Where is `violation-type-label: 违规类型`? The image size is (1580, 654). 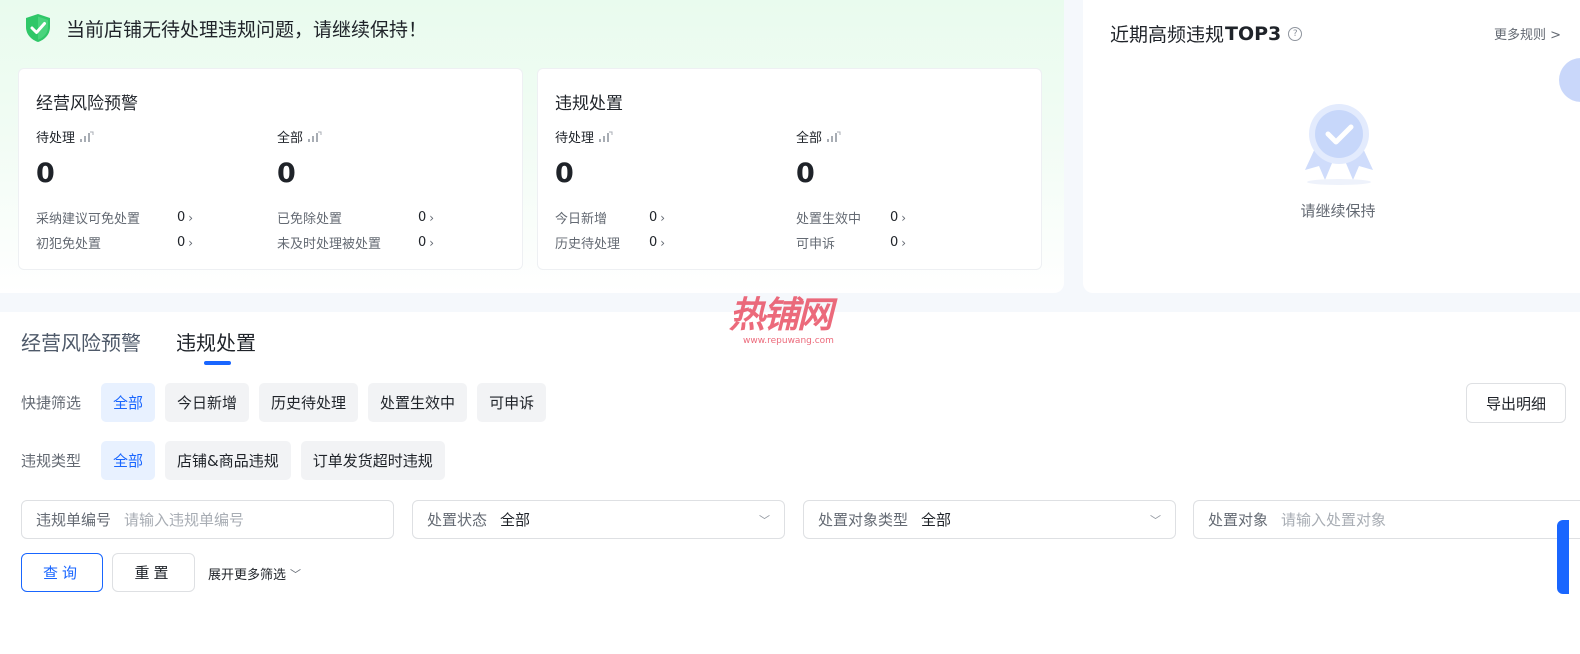 violation-type-label: 违规类型 is located at coordinates (51, 461).